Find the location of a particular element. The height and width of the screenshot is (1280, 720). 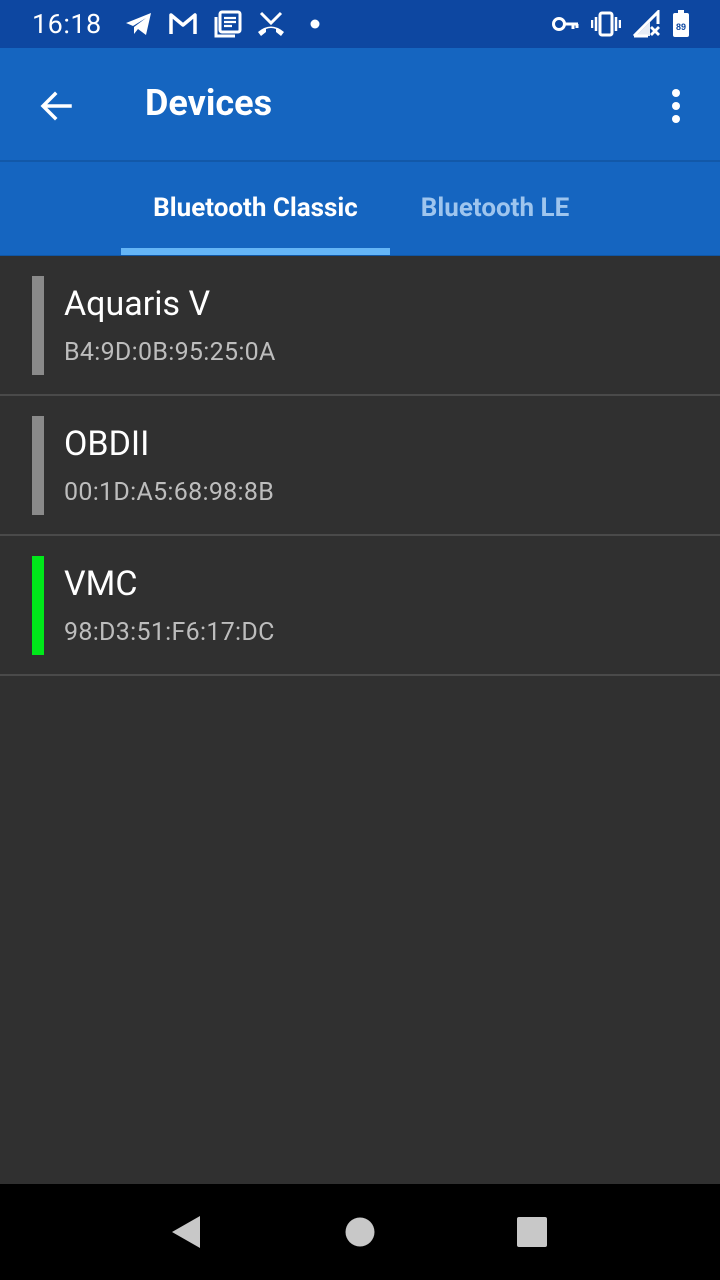

gmail-icon is located at coordinates (183, 23).